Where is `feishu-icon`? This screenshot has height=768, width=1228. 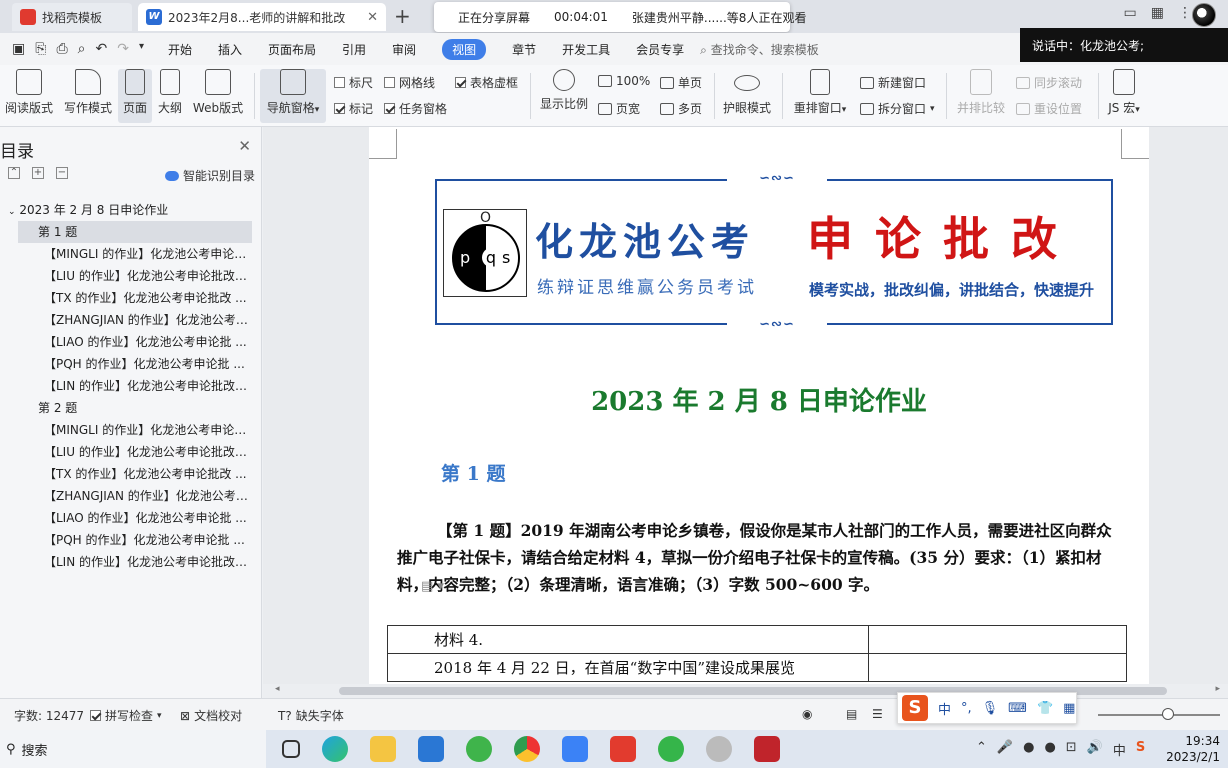
feishu-icon is located at coordinates (575, 749).